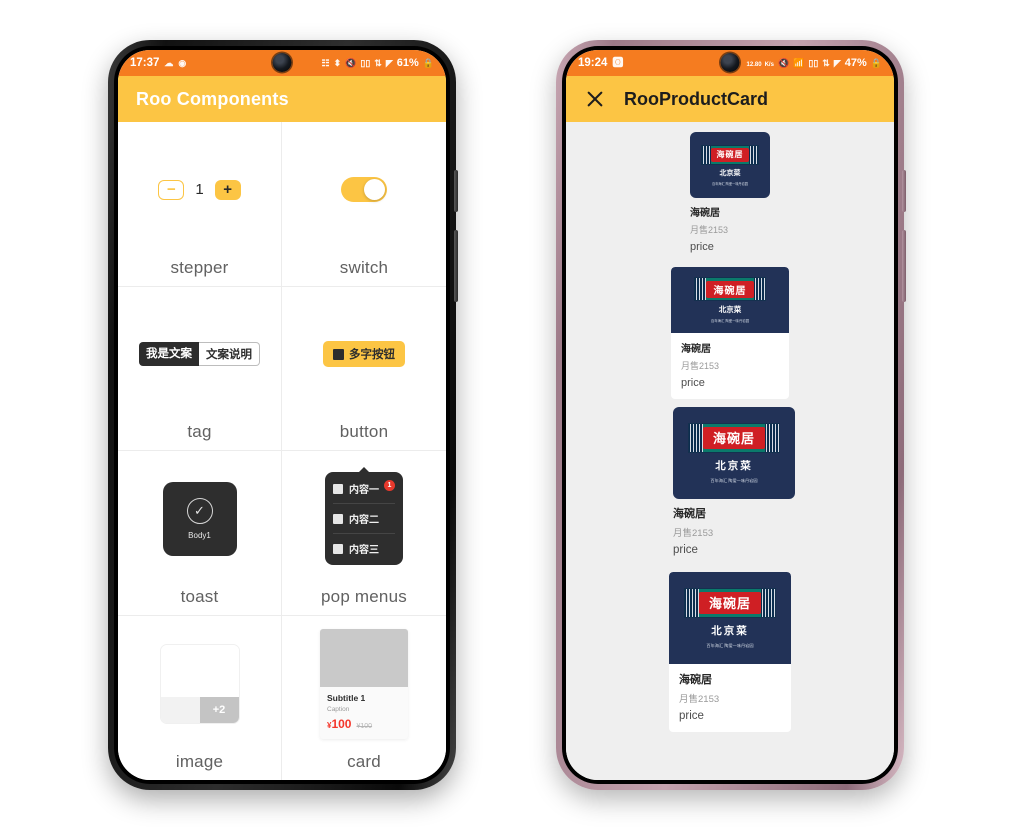 The height and width of the screenshot is (832, 1016). I want to click on image-tile, so click(199, 670).